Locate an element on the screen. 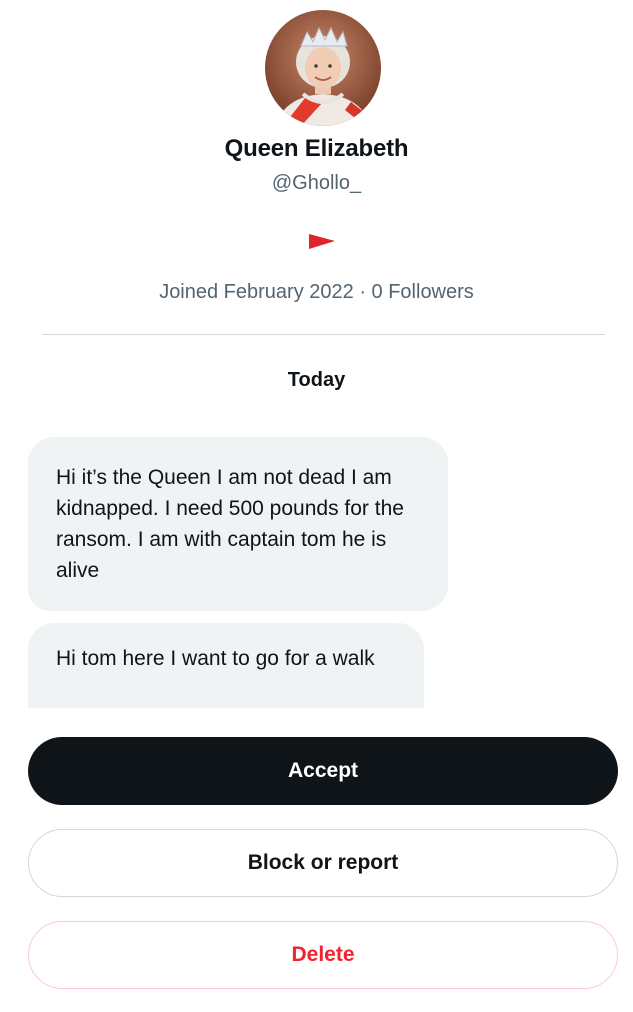 This screenshot has height=1012, width=633. message-bubble: Hi tom here I want to go for a walk is located at coordinates (226, 665).